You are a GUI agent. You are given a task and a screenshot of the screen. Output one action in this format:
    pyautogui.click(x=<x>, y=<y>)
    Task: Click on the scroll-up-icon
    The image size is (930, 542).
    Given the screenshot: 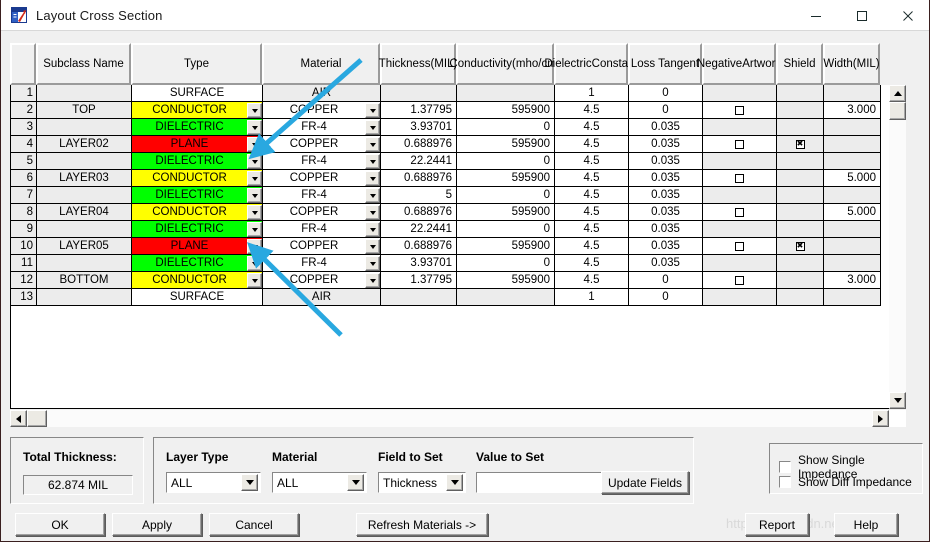 What is the action you would take?
    pyautogui.click(x=897, y=93)
    